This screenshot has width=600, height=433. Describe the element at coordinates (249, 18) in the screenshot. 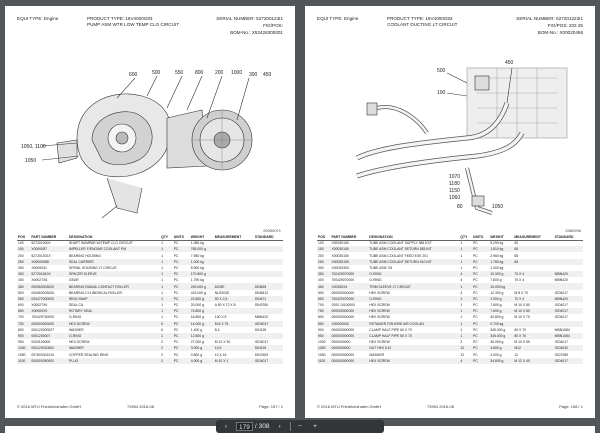

I see `serial-number: SERIAL NUMBER: 527200123I1` at that location.